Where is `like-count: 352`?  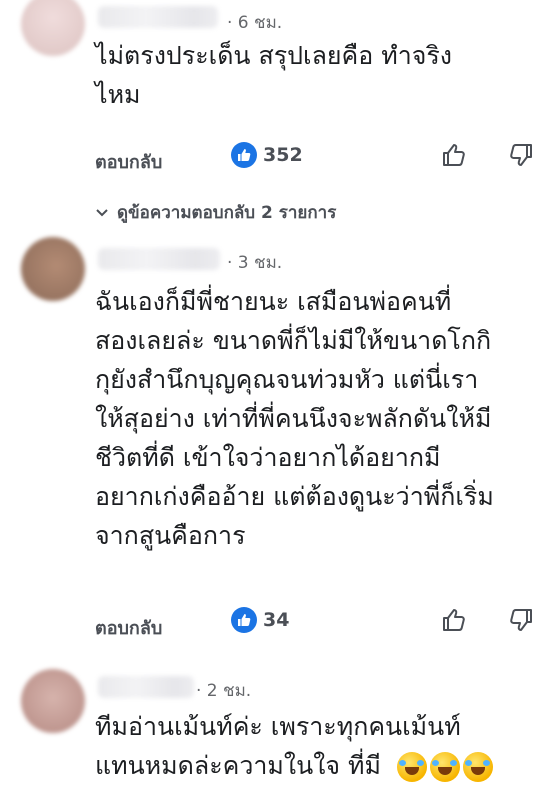 like-count: 352 is located at coordinates (283, 155).